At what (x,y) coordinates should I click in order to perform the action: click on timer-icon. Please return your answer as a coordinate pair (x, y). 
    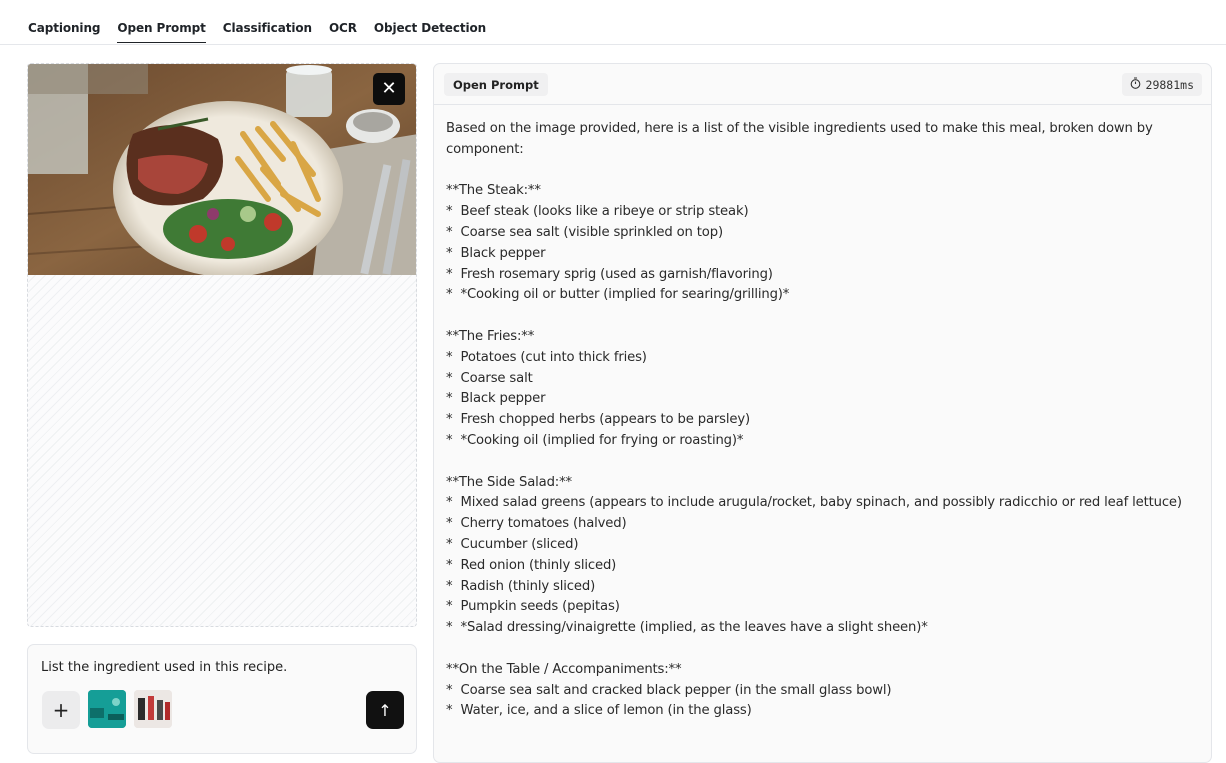
    Looking at the image, I should click on (1135, 84).